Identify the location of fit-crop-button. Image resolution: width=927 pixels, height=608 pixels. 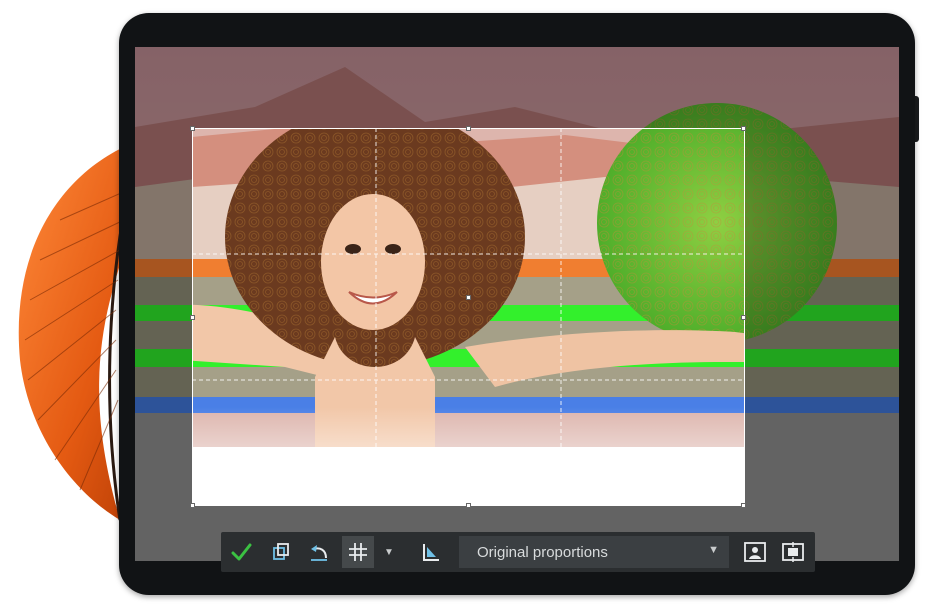
(793, 552).